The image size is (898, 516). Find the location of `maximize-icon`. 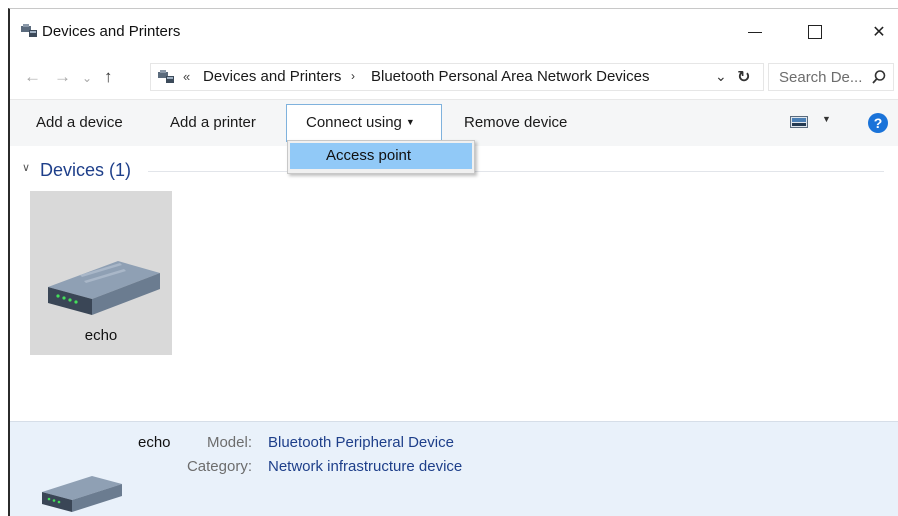

maximize-icon is located at coordinates (815, 32).